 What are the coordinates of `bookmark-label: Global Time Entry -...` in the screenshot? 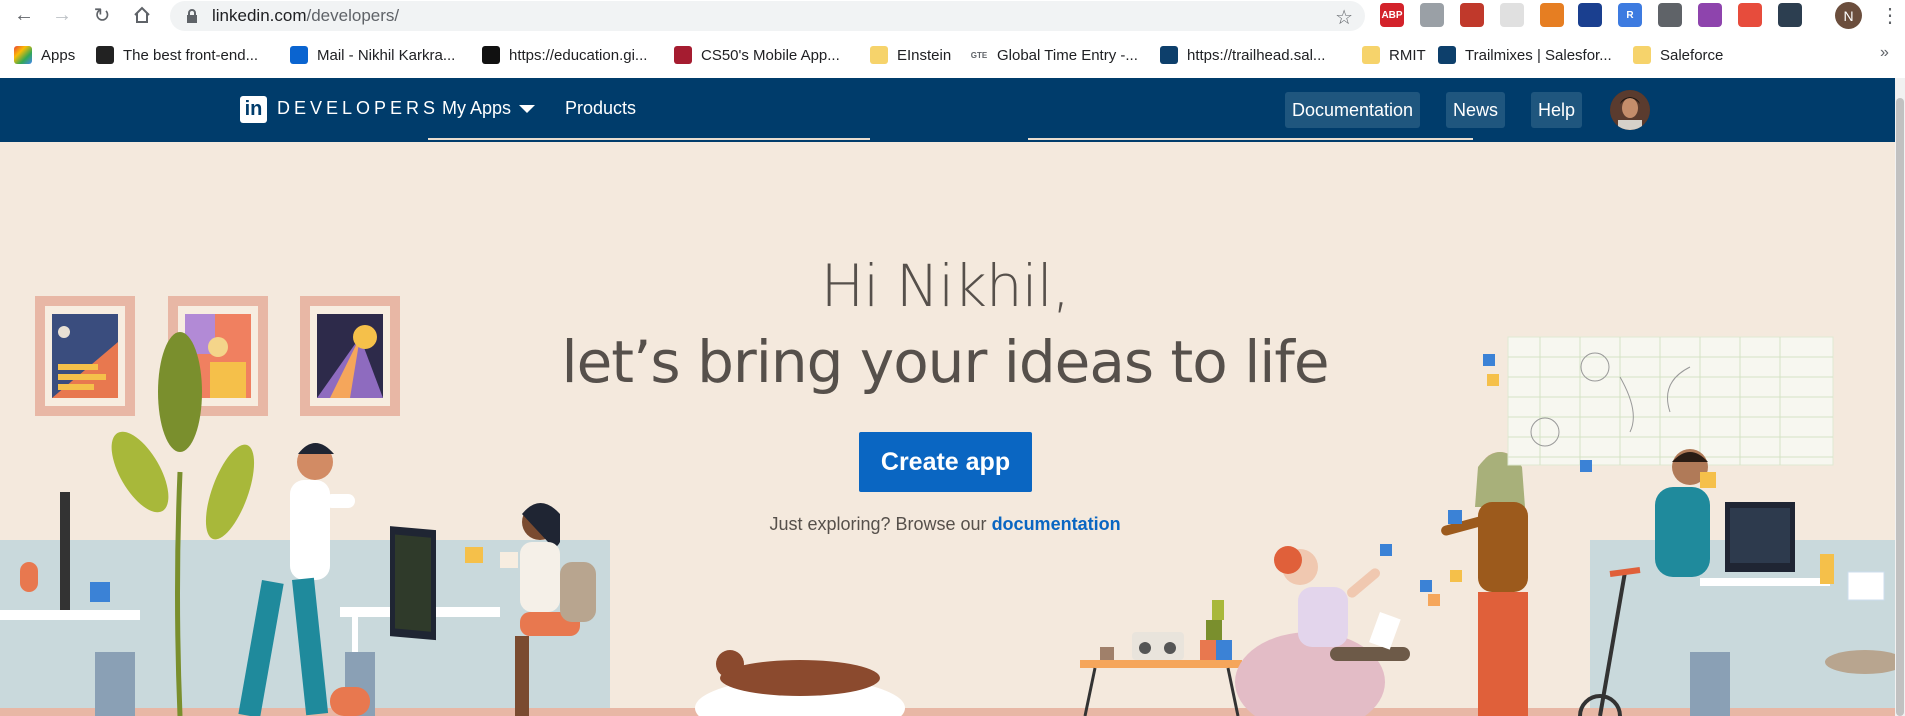 It's located at (1067, 55).